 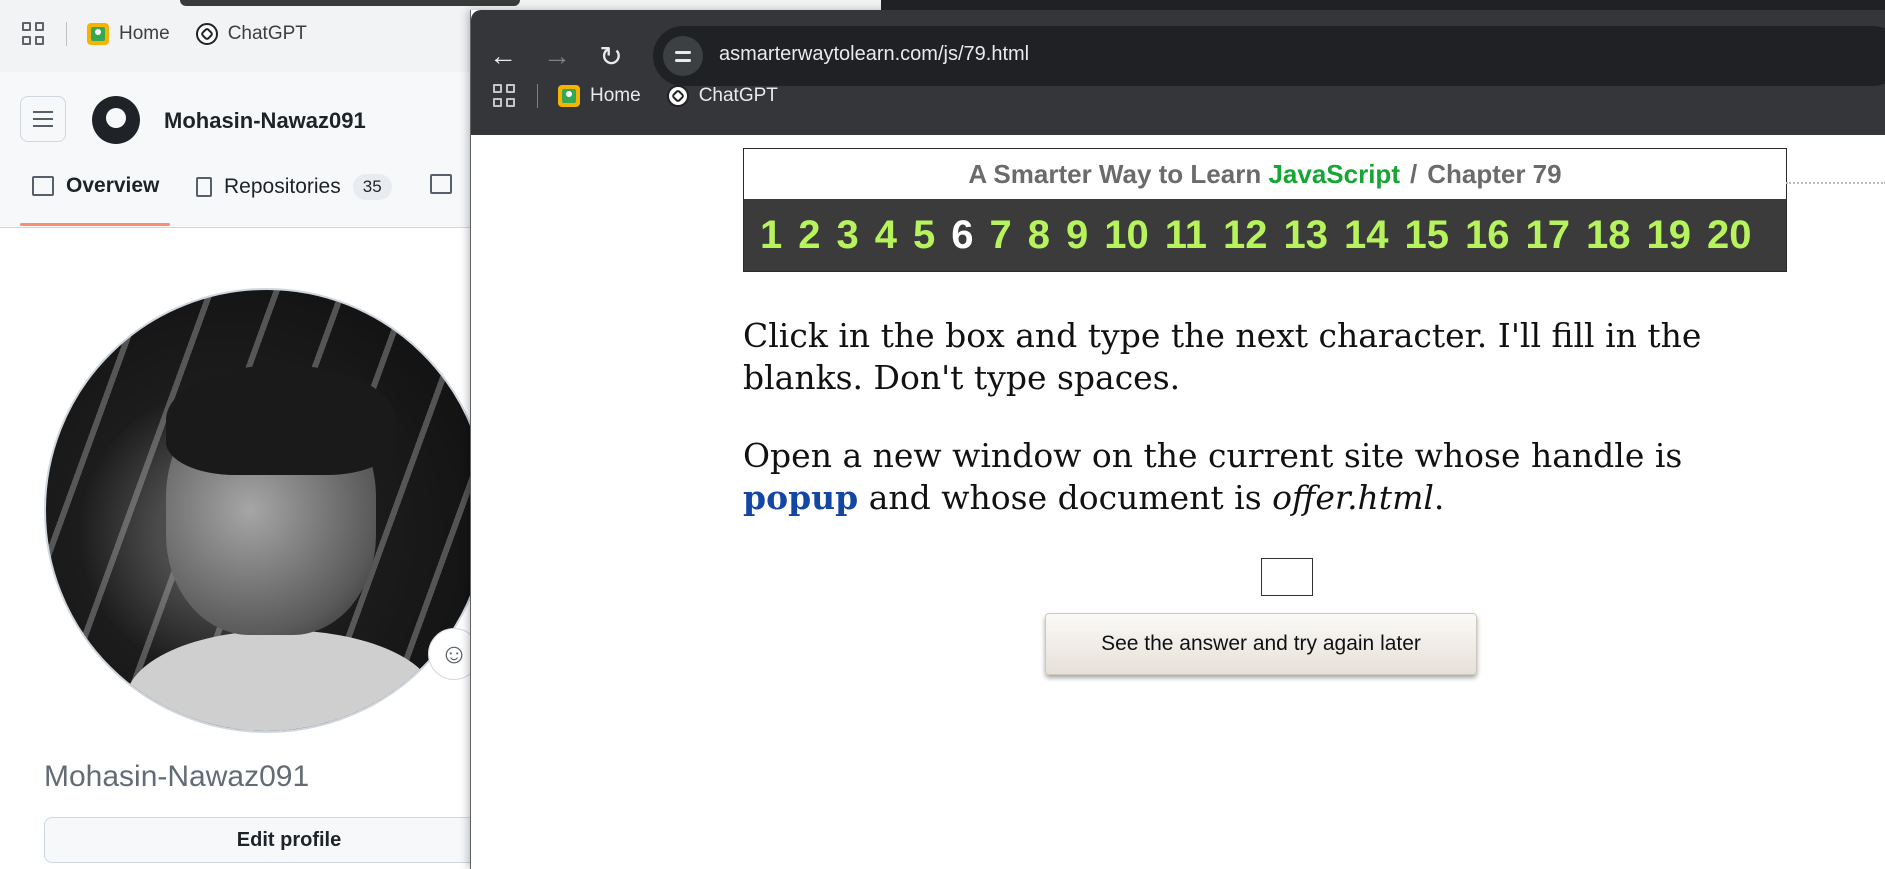 What do you see at coordinates (1608, 235) in the screenshot?
I see `chapter-link-18: 18` at bounding box center [1608, 235].